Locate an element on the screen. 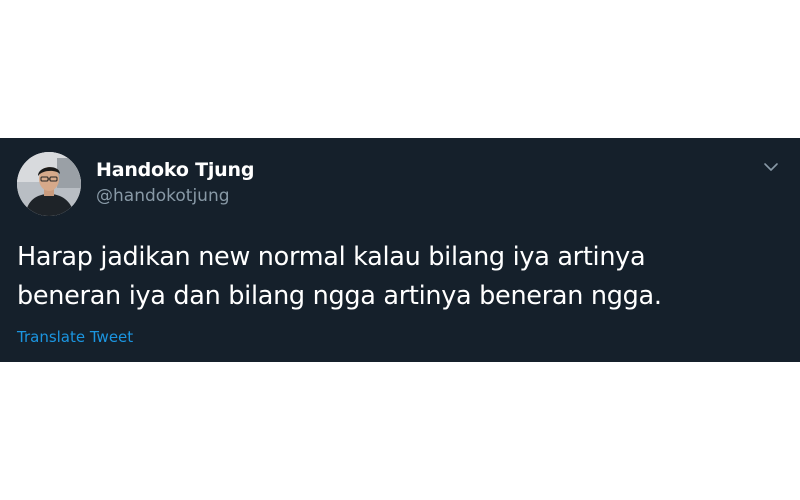 The width and height of the screenshot is (800, 500). tweet-author: Handoko Tjung @handokotjung is located at coordinates (175, 183).